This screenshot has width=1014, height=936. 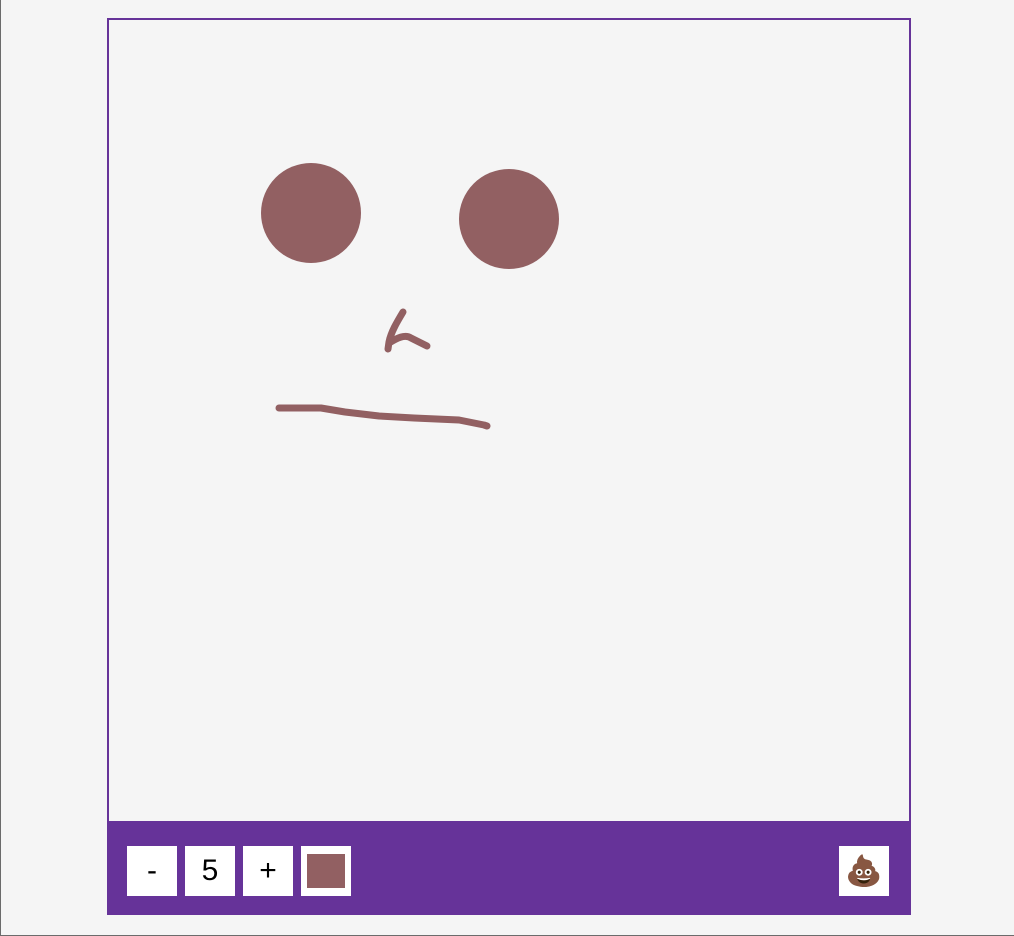 What do you see at coordinates (210, 871) in the screenshot?
I see `brush-size-display: 5` at bounding box center [210, 871].